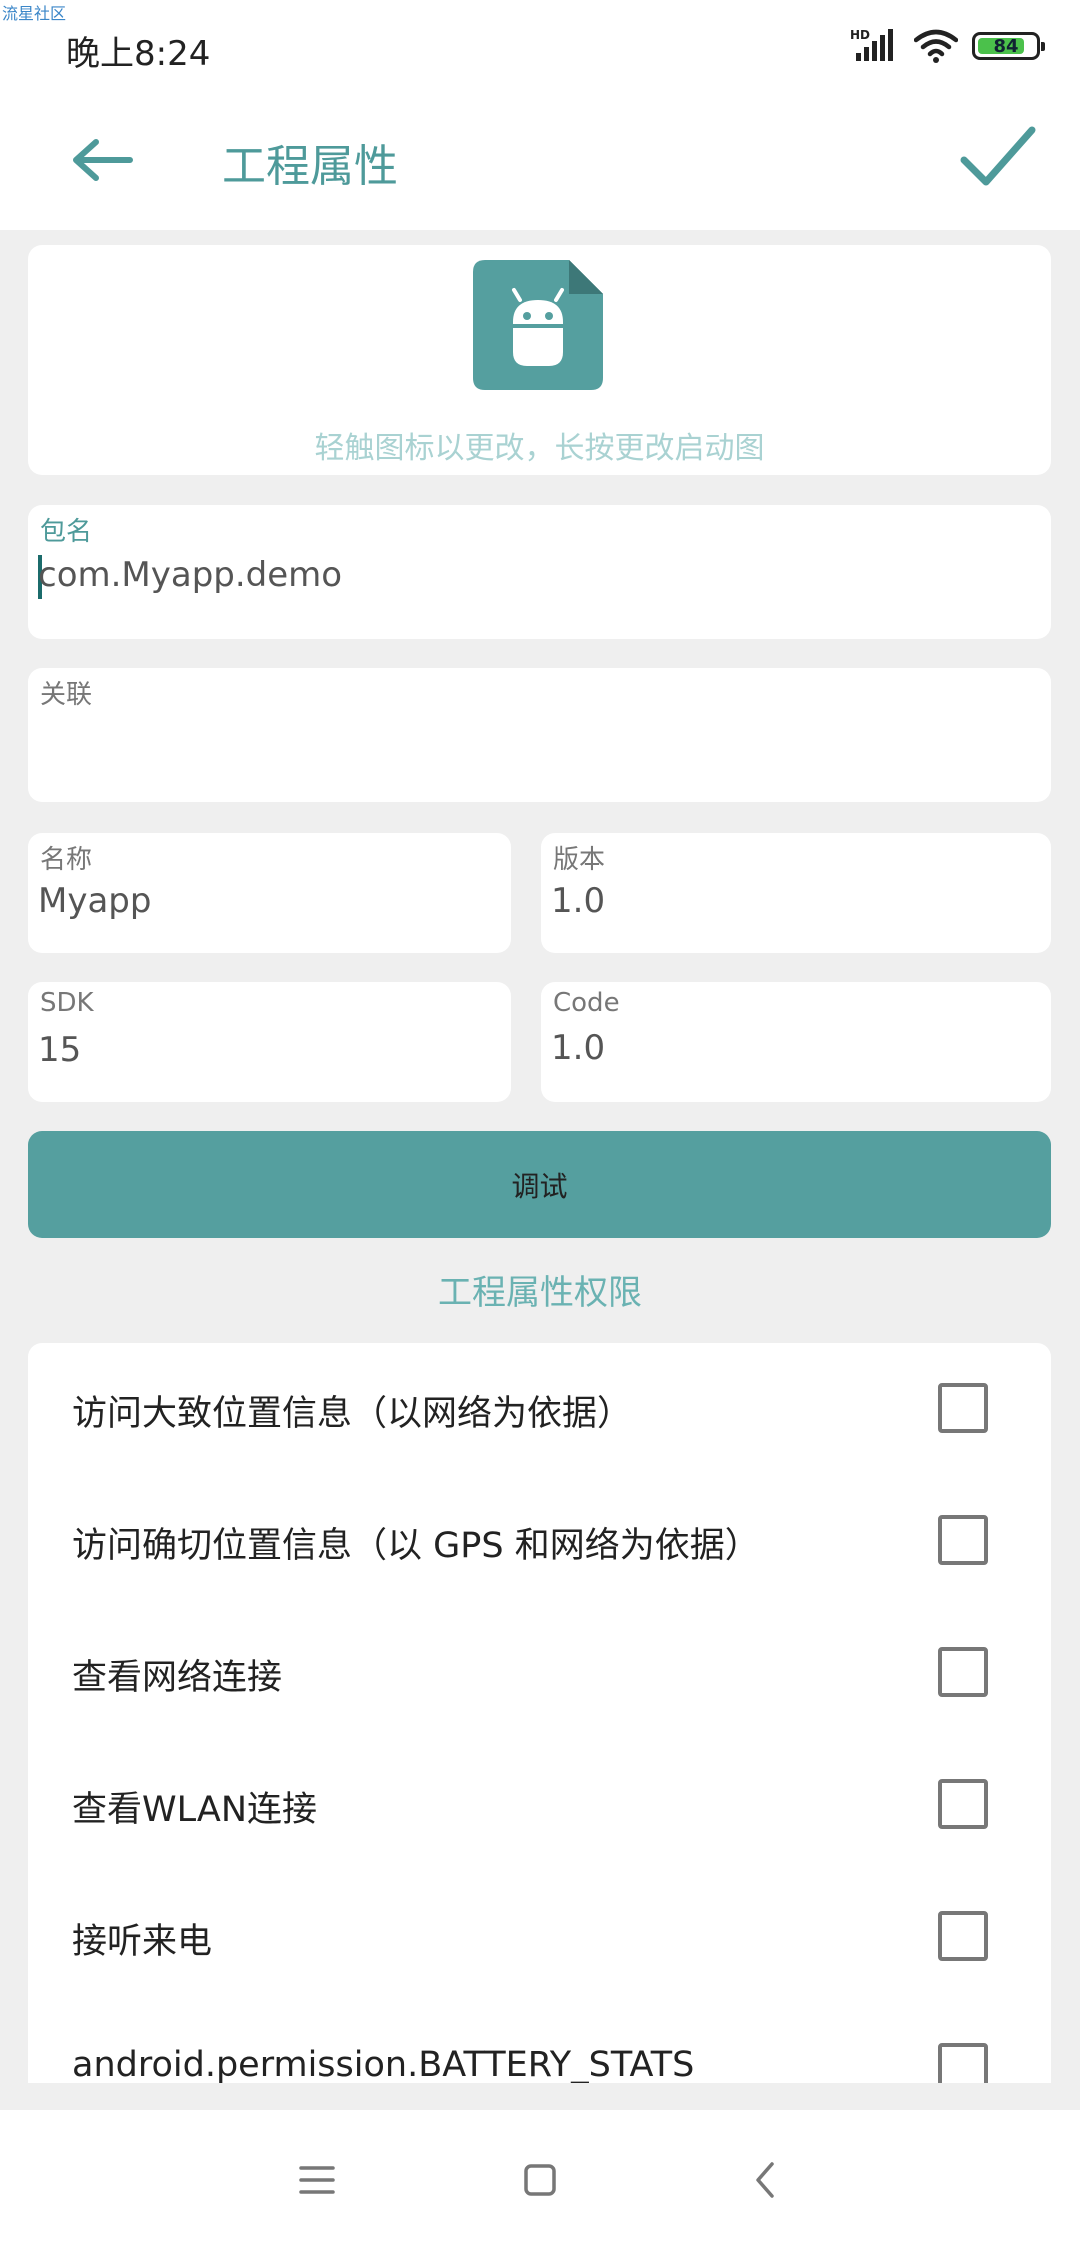 The width and height of the screenshot is (1080, 2244). What do you see at coordinates (94, 901) in the screenshot?
I see `name-input: Myapp` at bounding box center [94, 901].